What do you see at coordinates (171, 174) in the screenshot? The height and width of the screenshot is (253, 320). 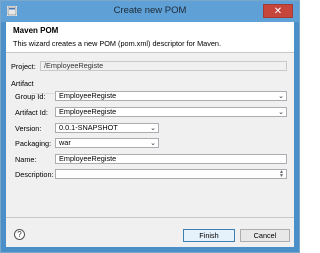 I see `description-textarea: ▲ ▼` at bounding box center [171, 174].